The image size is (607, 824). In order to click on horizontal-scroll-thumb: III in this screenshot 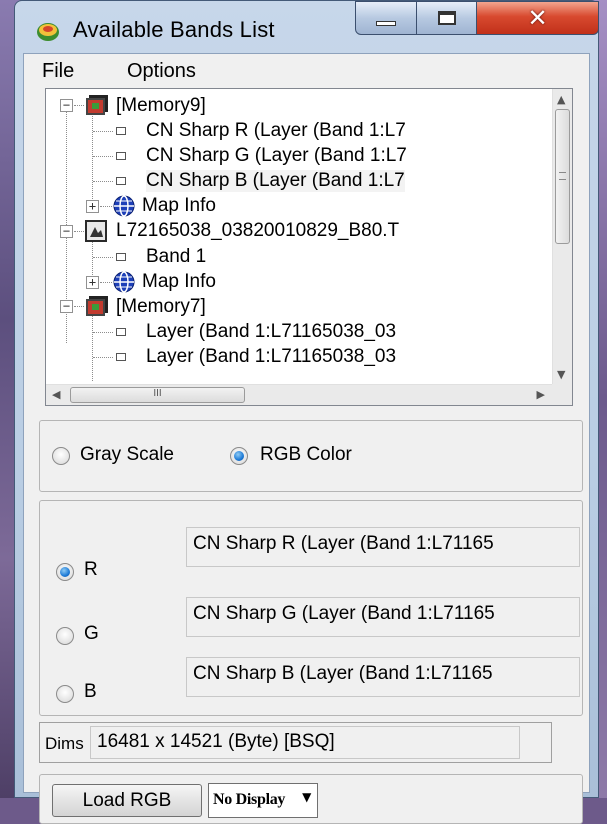, I will do `click(157, 395)`.